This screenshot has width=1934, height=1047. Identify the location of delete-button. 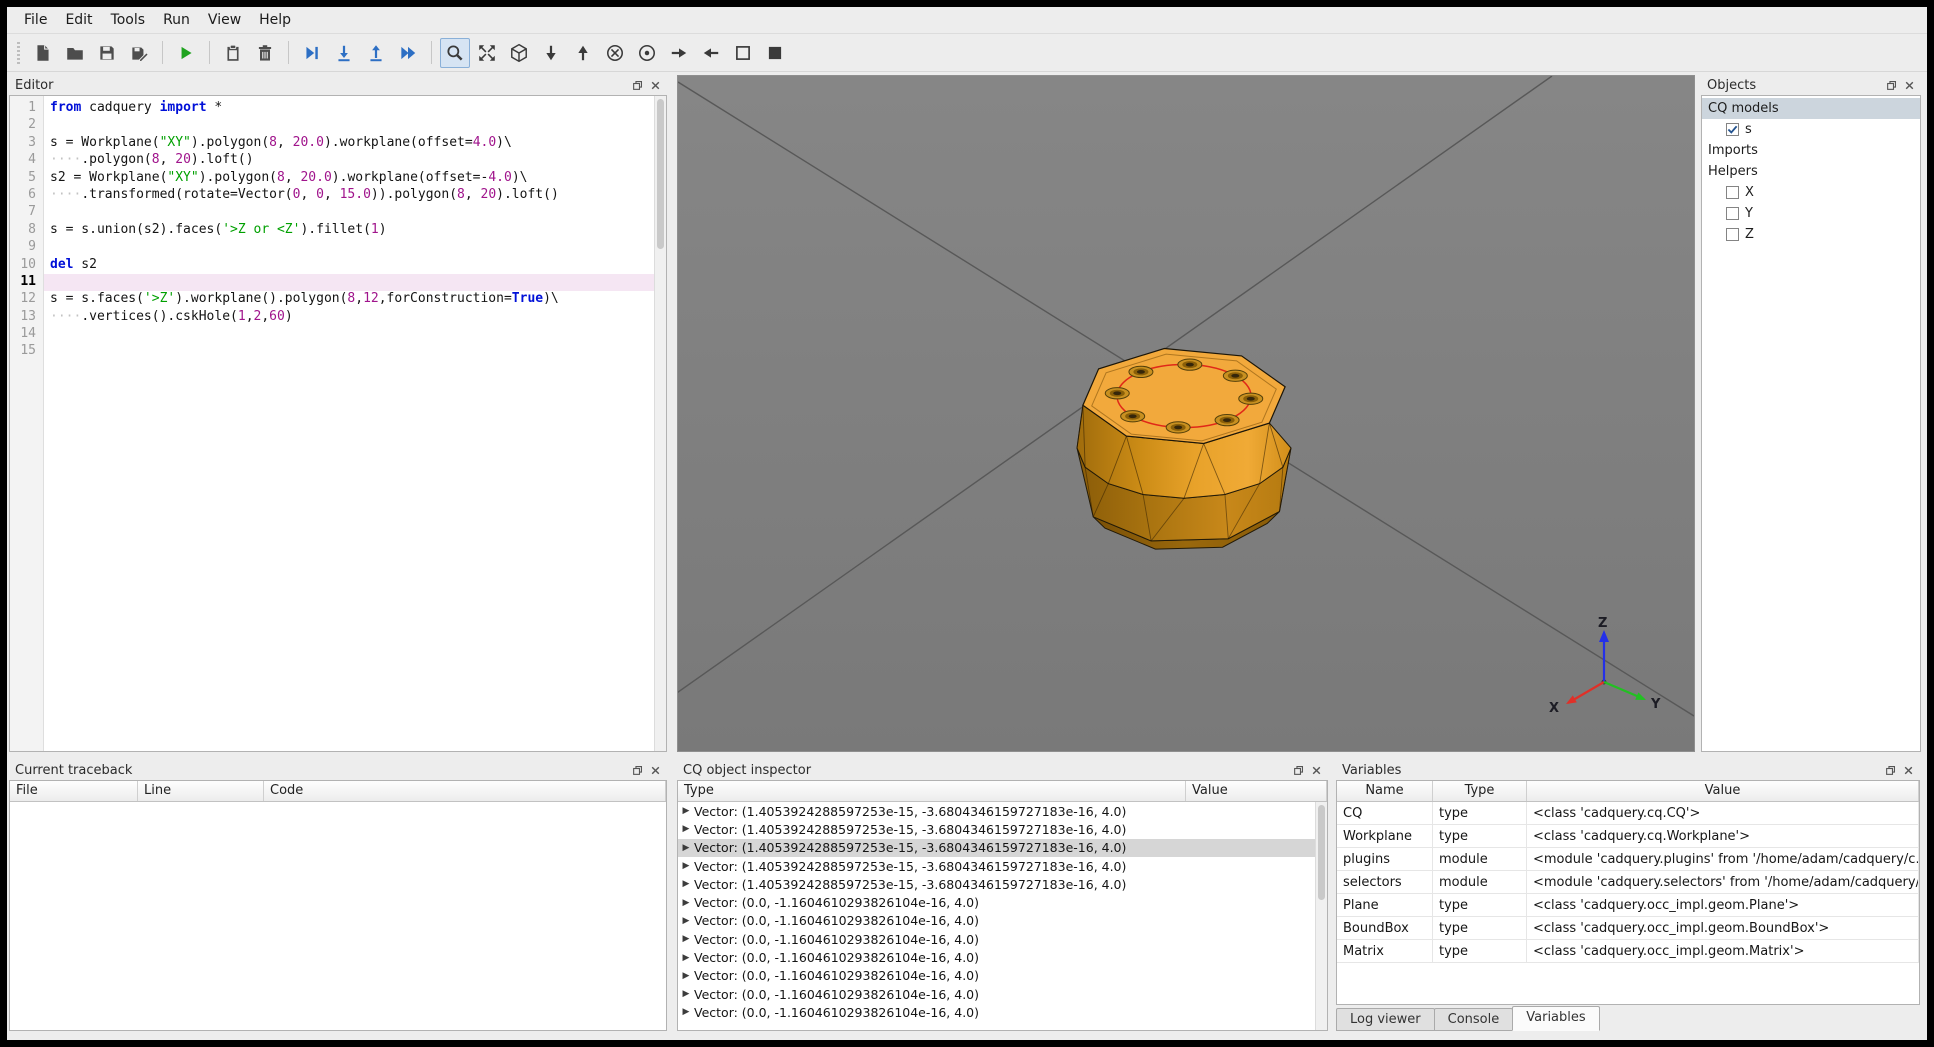
(265, 53).